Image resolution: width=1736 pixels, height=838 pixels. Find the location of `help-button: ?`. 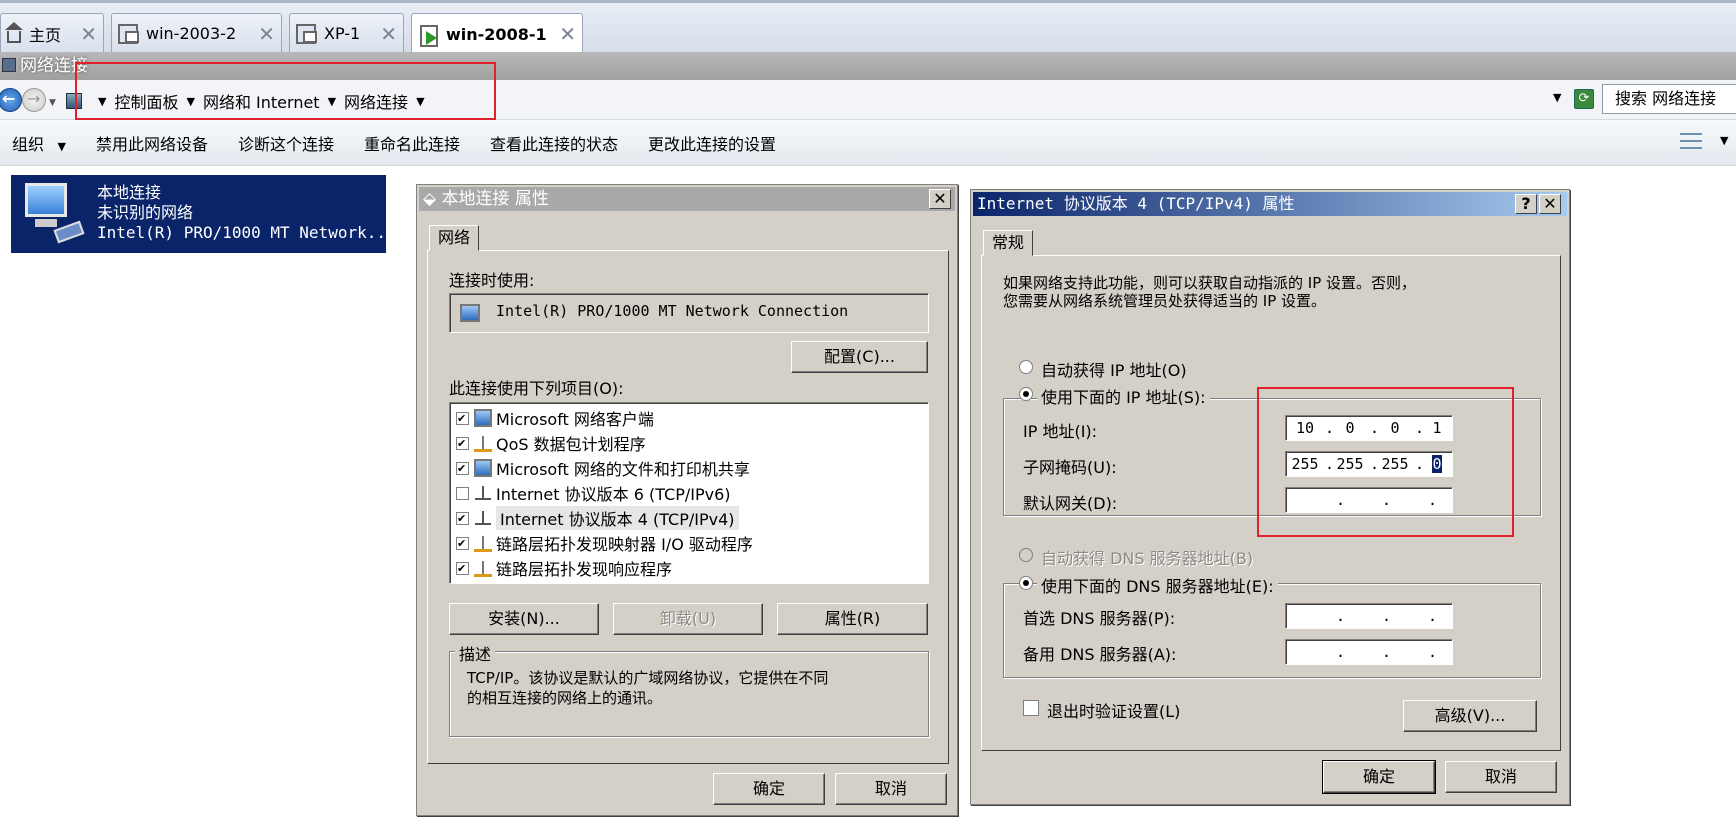

help-button: ? is located at coordinates (1526, 204).